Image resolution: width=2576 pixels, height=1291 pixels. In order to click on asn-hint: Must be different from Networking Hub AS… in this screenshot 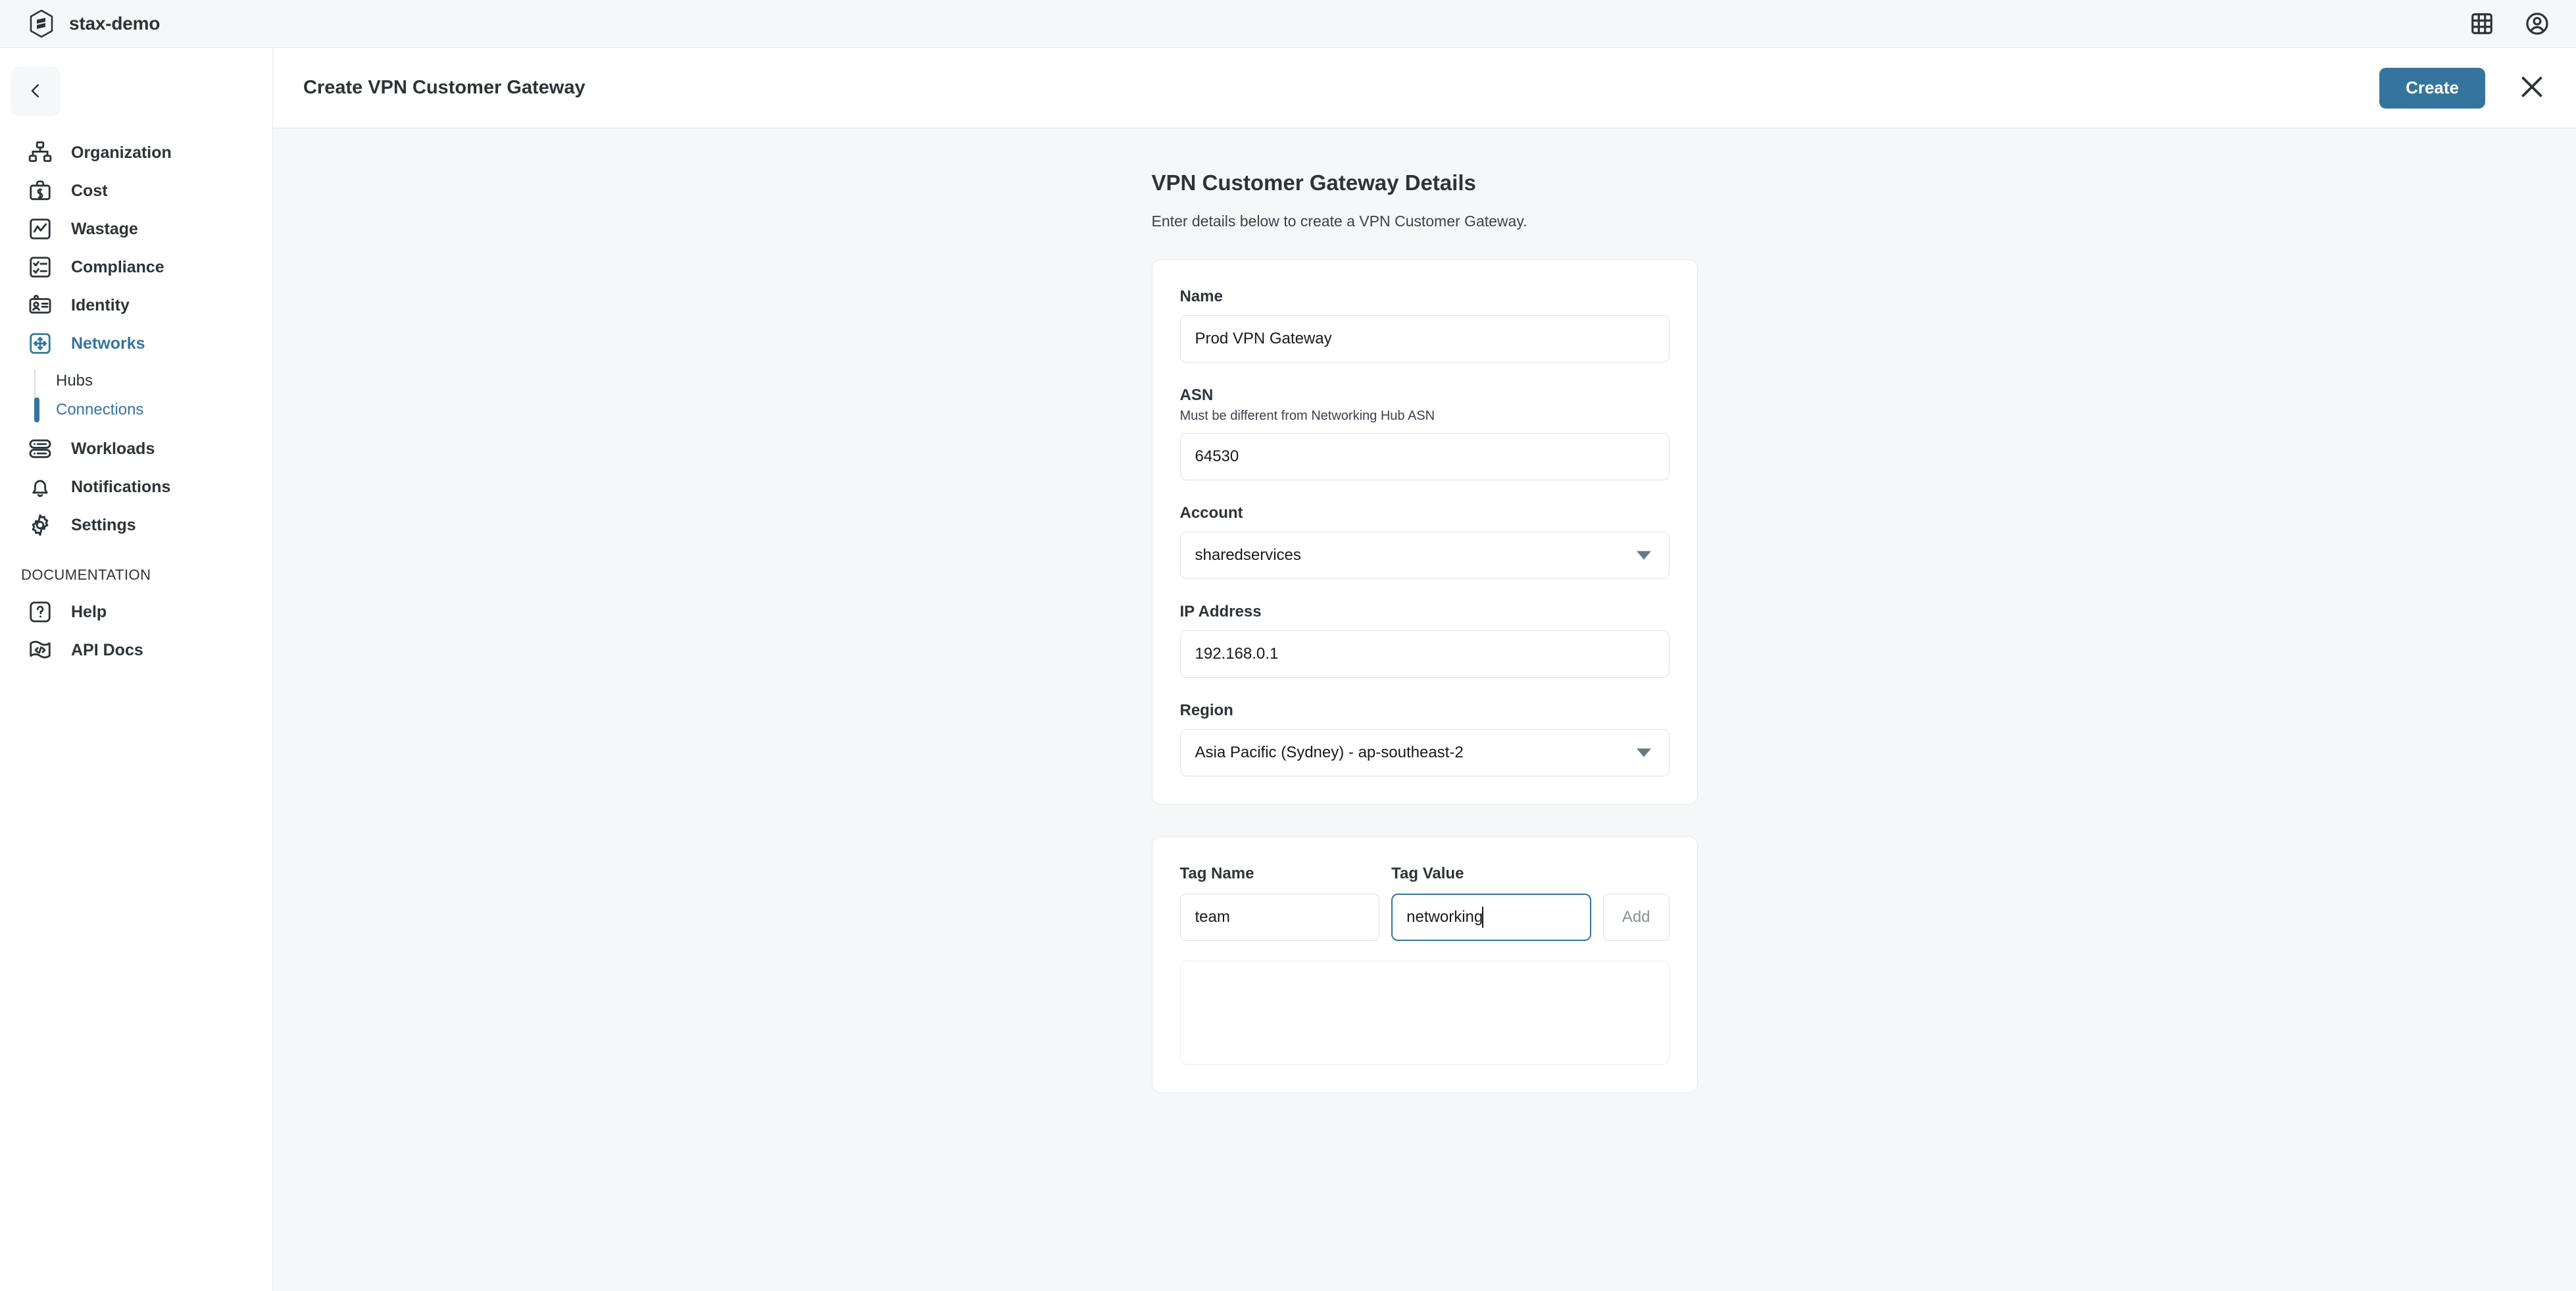, I will do `click(1307, 416)`.